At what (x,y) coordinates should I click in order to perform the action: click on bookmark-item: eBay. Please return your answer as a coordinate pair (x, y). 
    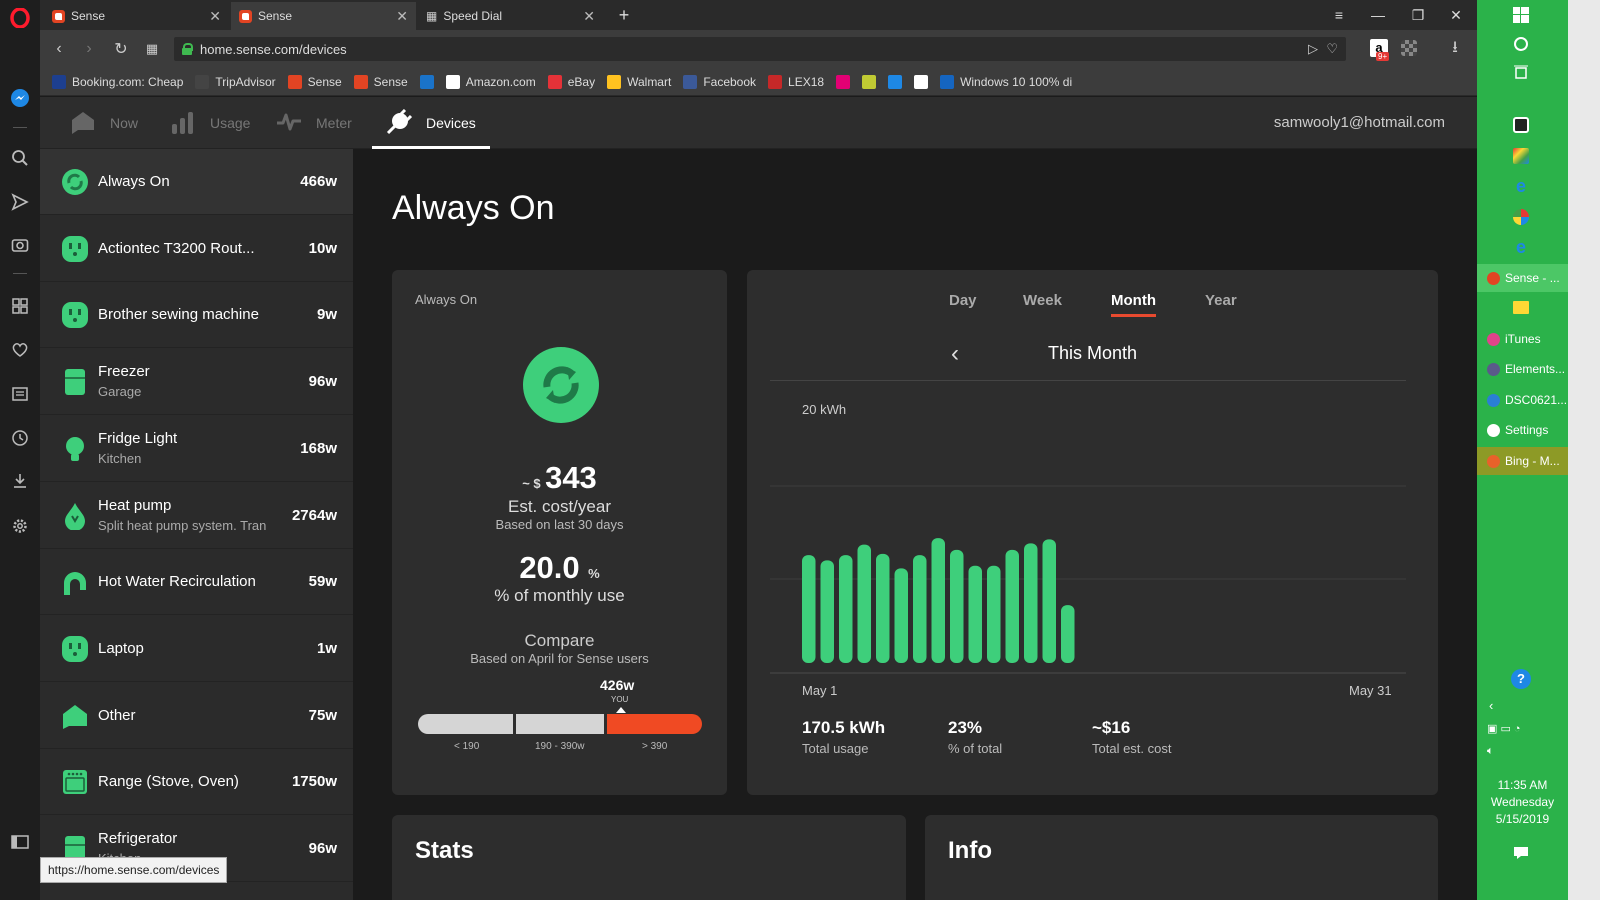
    Looking at the image, I should click on (571, 81).